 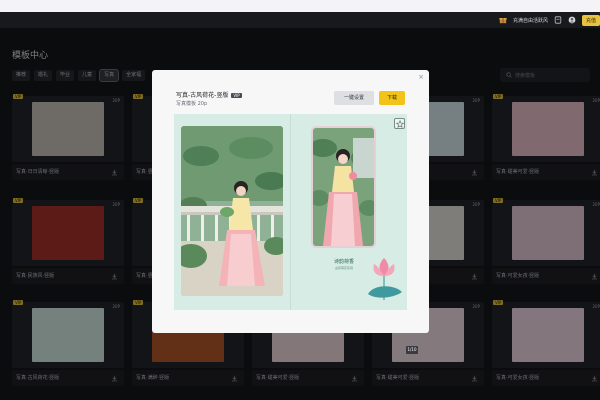 I want to click on download-button: 下载, so click(x=392, y=98).